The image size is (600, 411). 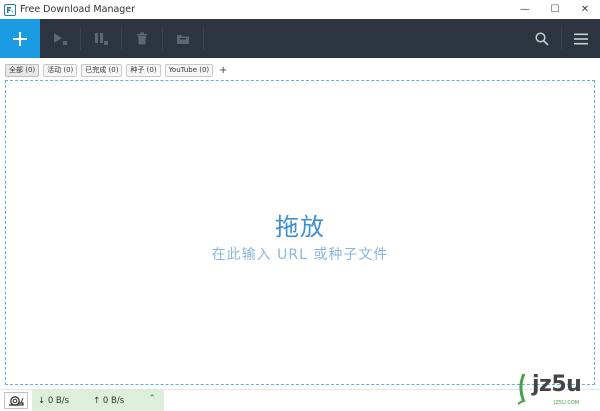 I want to click on start-icon, so click(x=60, y=38).